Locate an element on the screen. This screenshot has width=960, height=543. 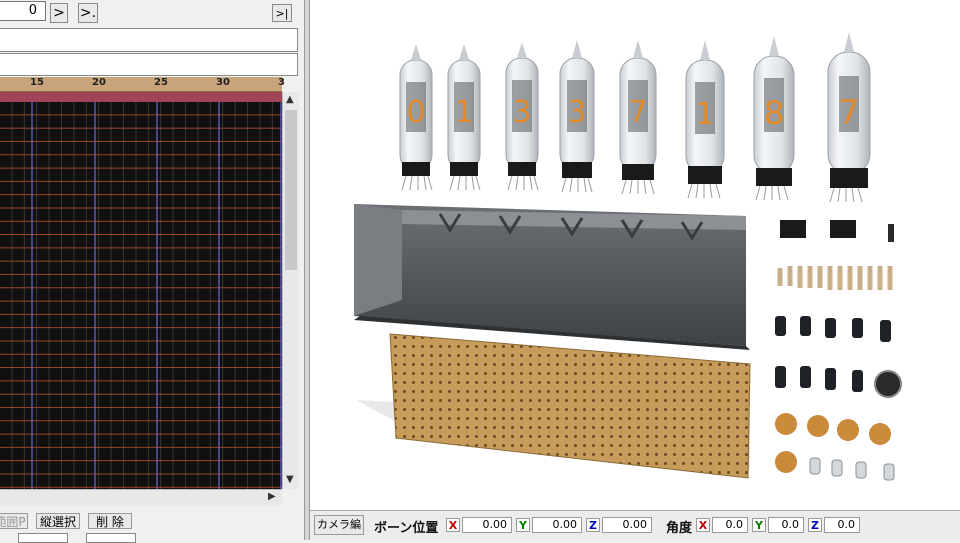
position-z-input: 0.00 is located at coordinates (627, 525).